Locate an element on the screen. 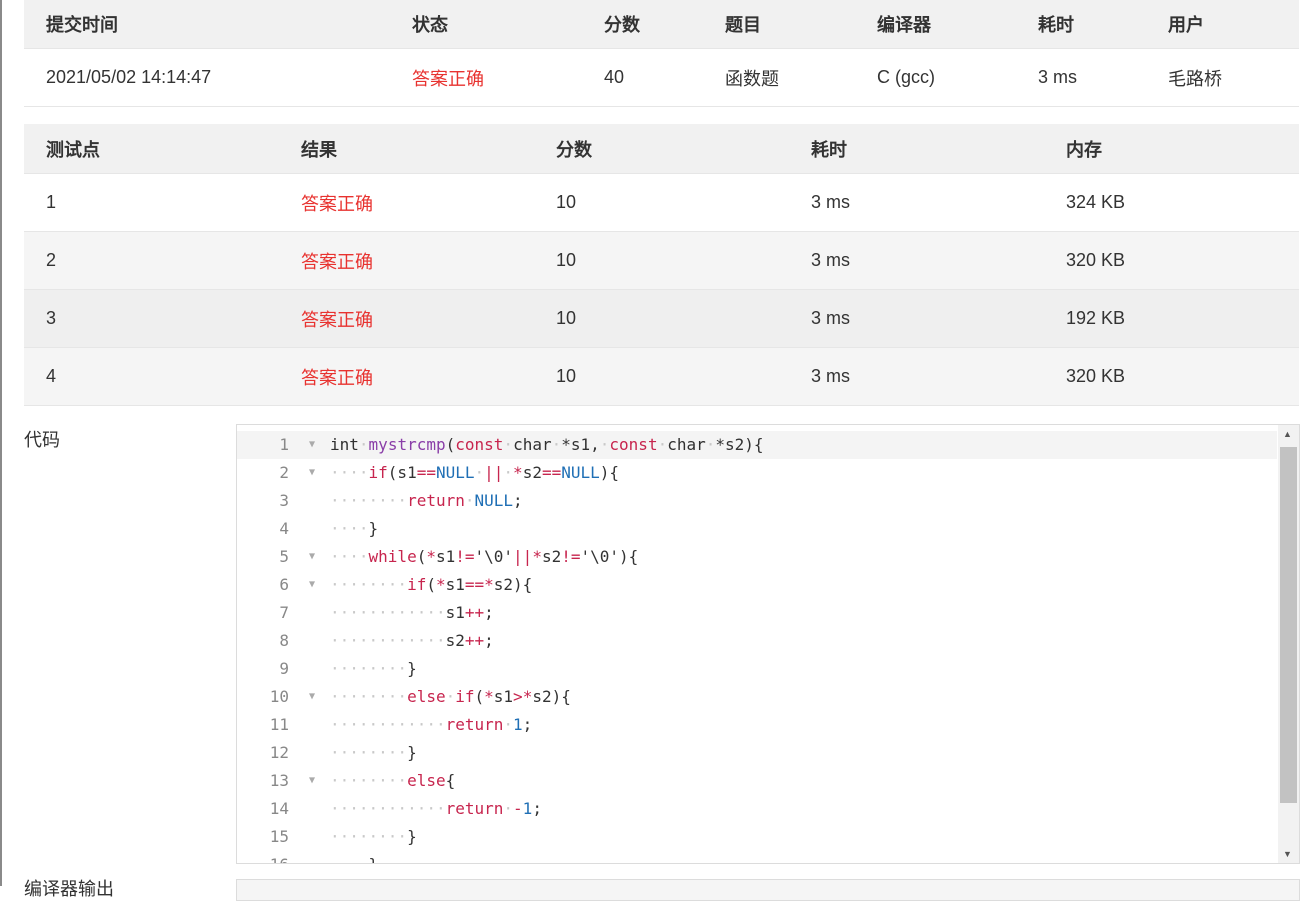 The width and height of the screenshot is (1307, 901). code-line: 11 ············return·1; is located at coordinates (757, 725).